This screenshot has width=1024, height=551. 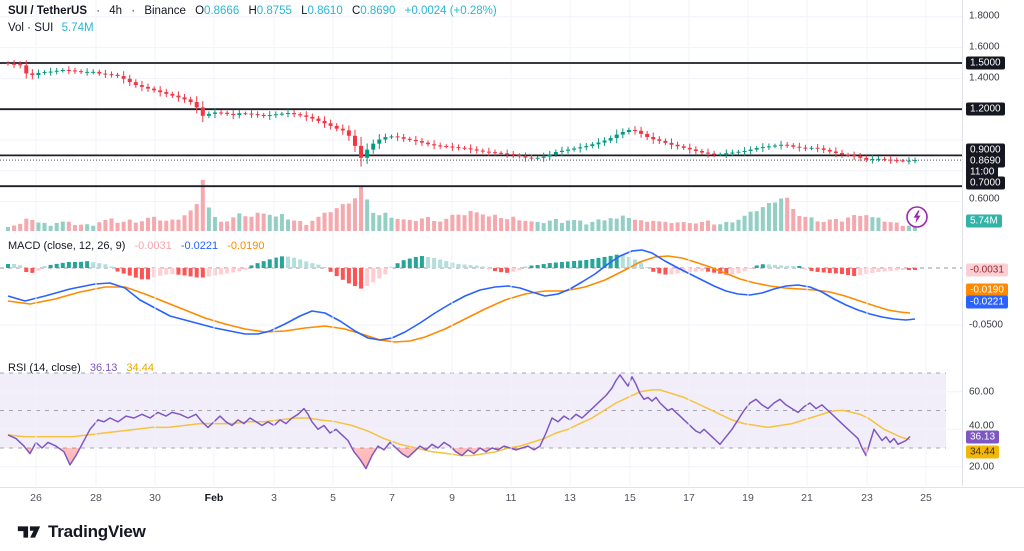 What do you see at coordinates (982, 392) in the screenshot?
I see `rsi-axis-label: 60.00` at bounding box center [982, 392].